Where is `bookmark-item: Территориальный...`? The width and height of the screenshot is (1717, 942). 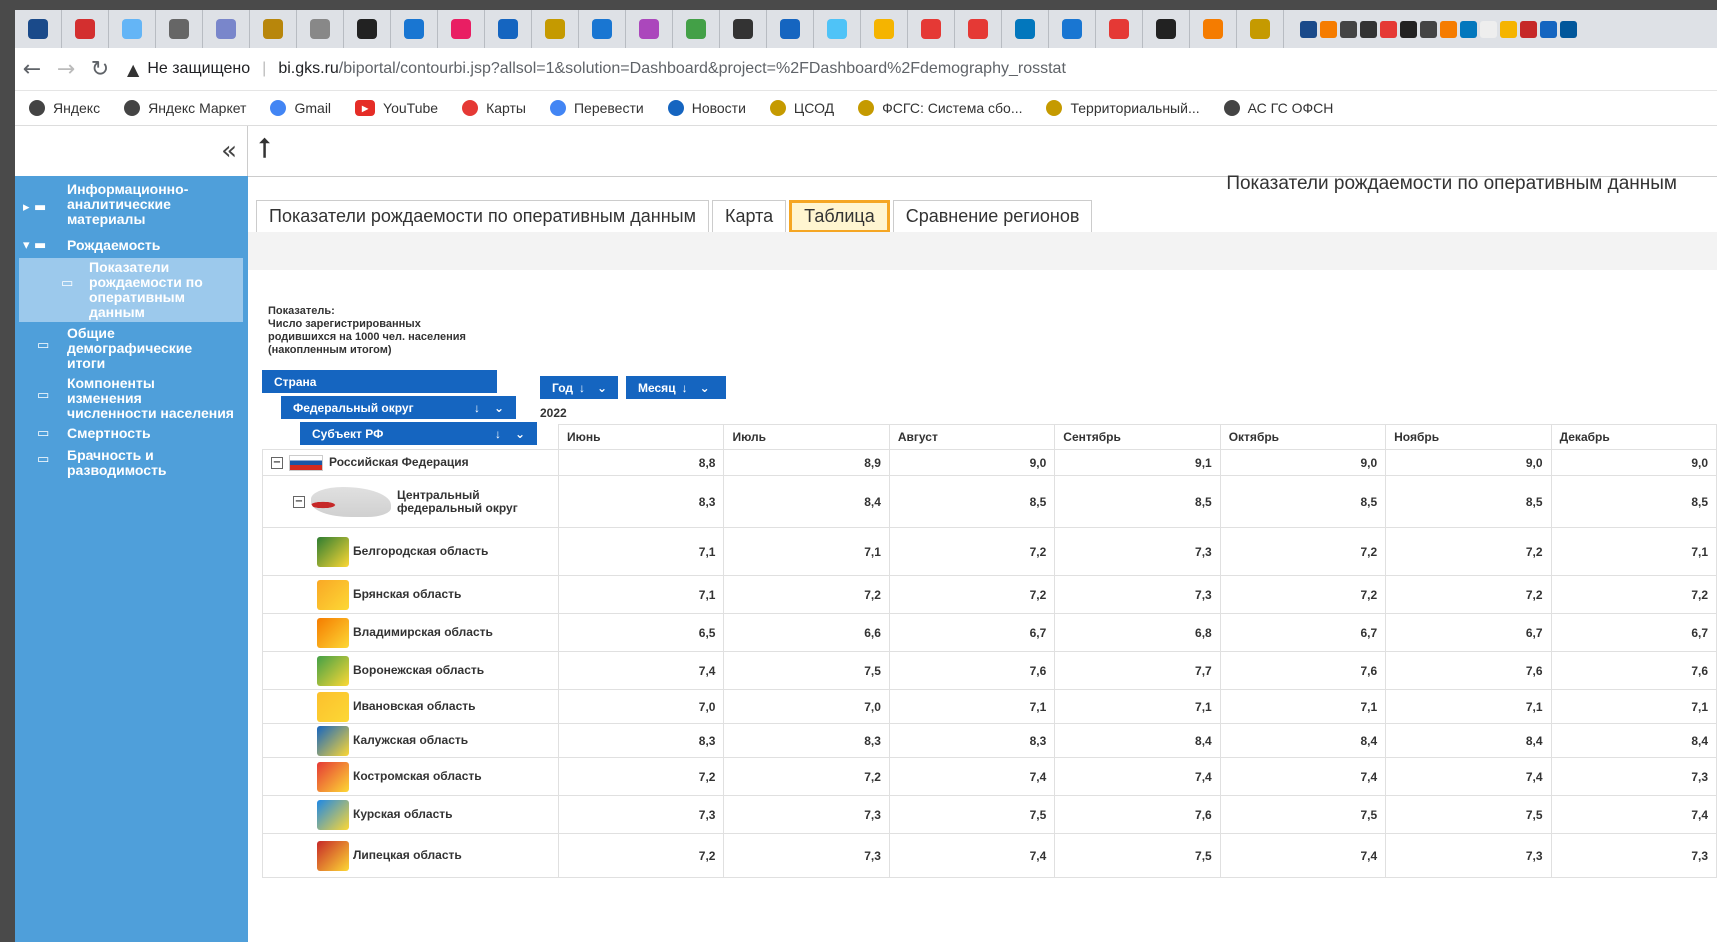
bookmark-item: Территориальный... is located at coordinates (1123, 108).